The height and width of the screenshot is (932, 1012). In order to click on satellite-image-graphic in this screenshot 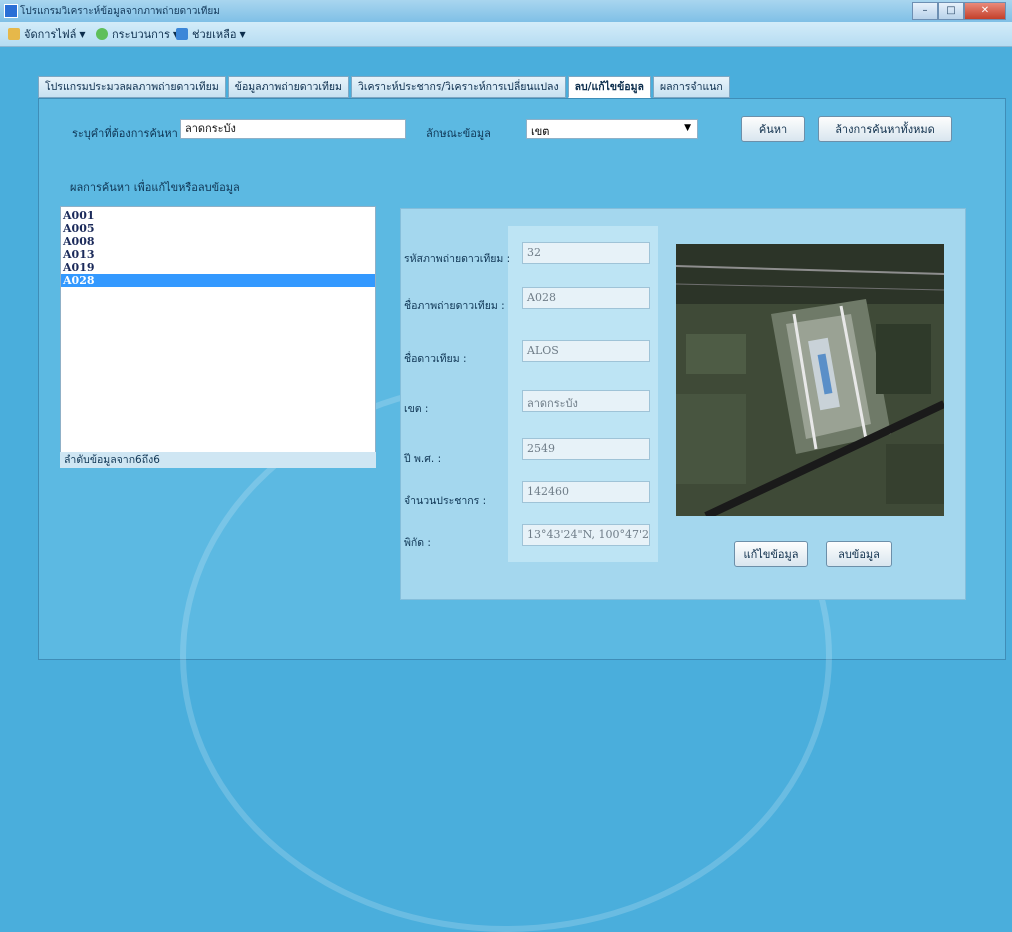, I will do `click(810, 380)`.